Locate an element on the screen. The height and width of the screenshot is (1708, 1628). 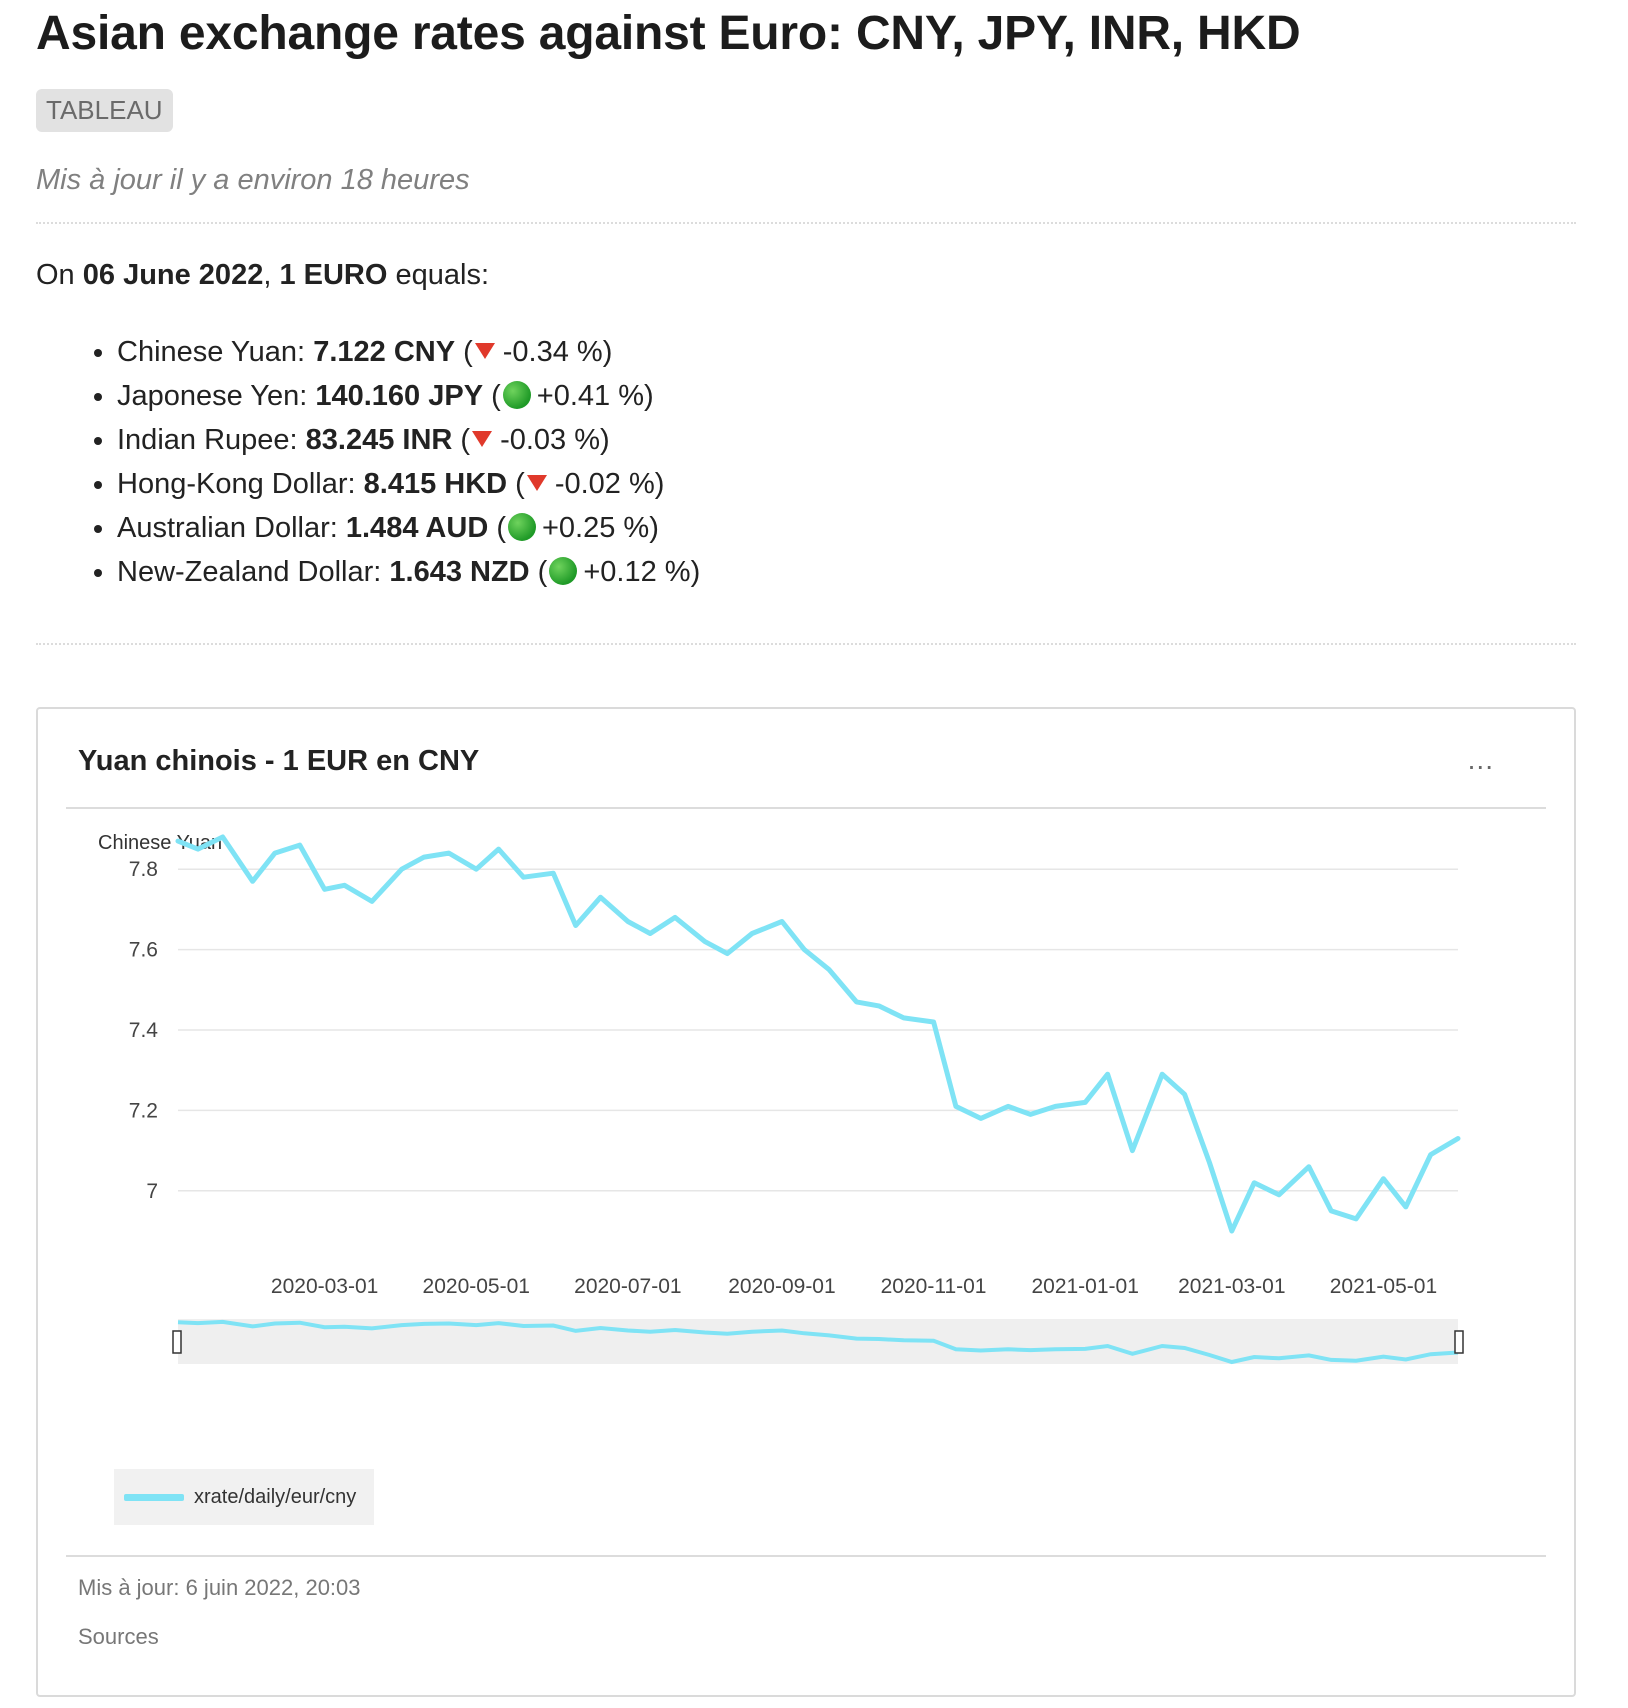
divider-bottom is located at coordinates (806, 644).